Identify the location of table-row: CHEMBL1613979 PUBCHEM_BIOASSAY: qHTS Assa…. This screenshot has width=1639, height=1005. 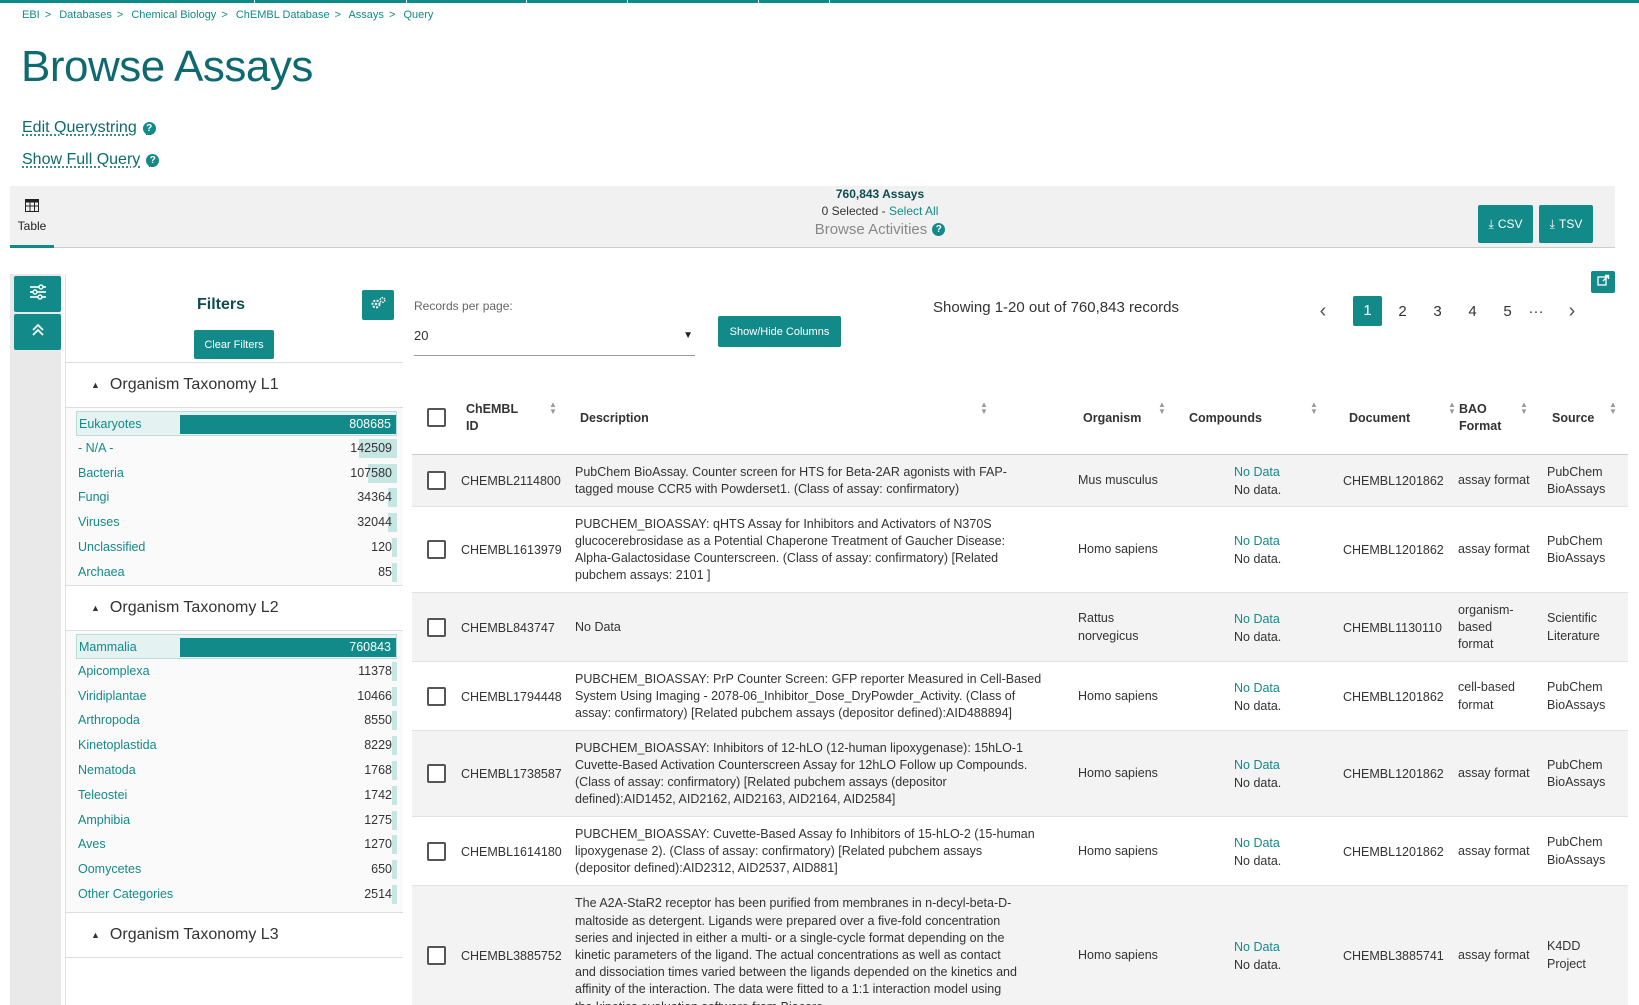
(1020, 550).